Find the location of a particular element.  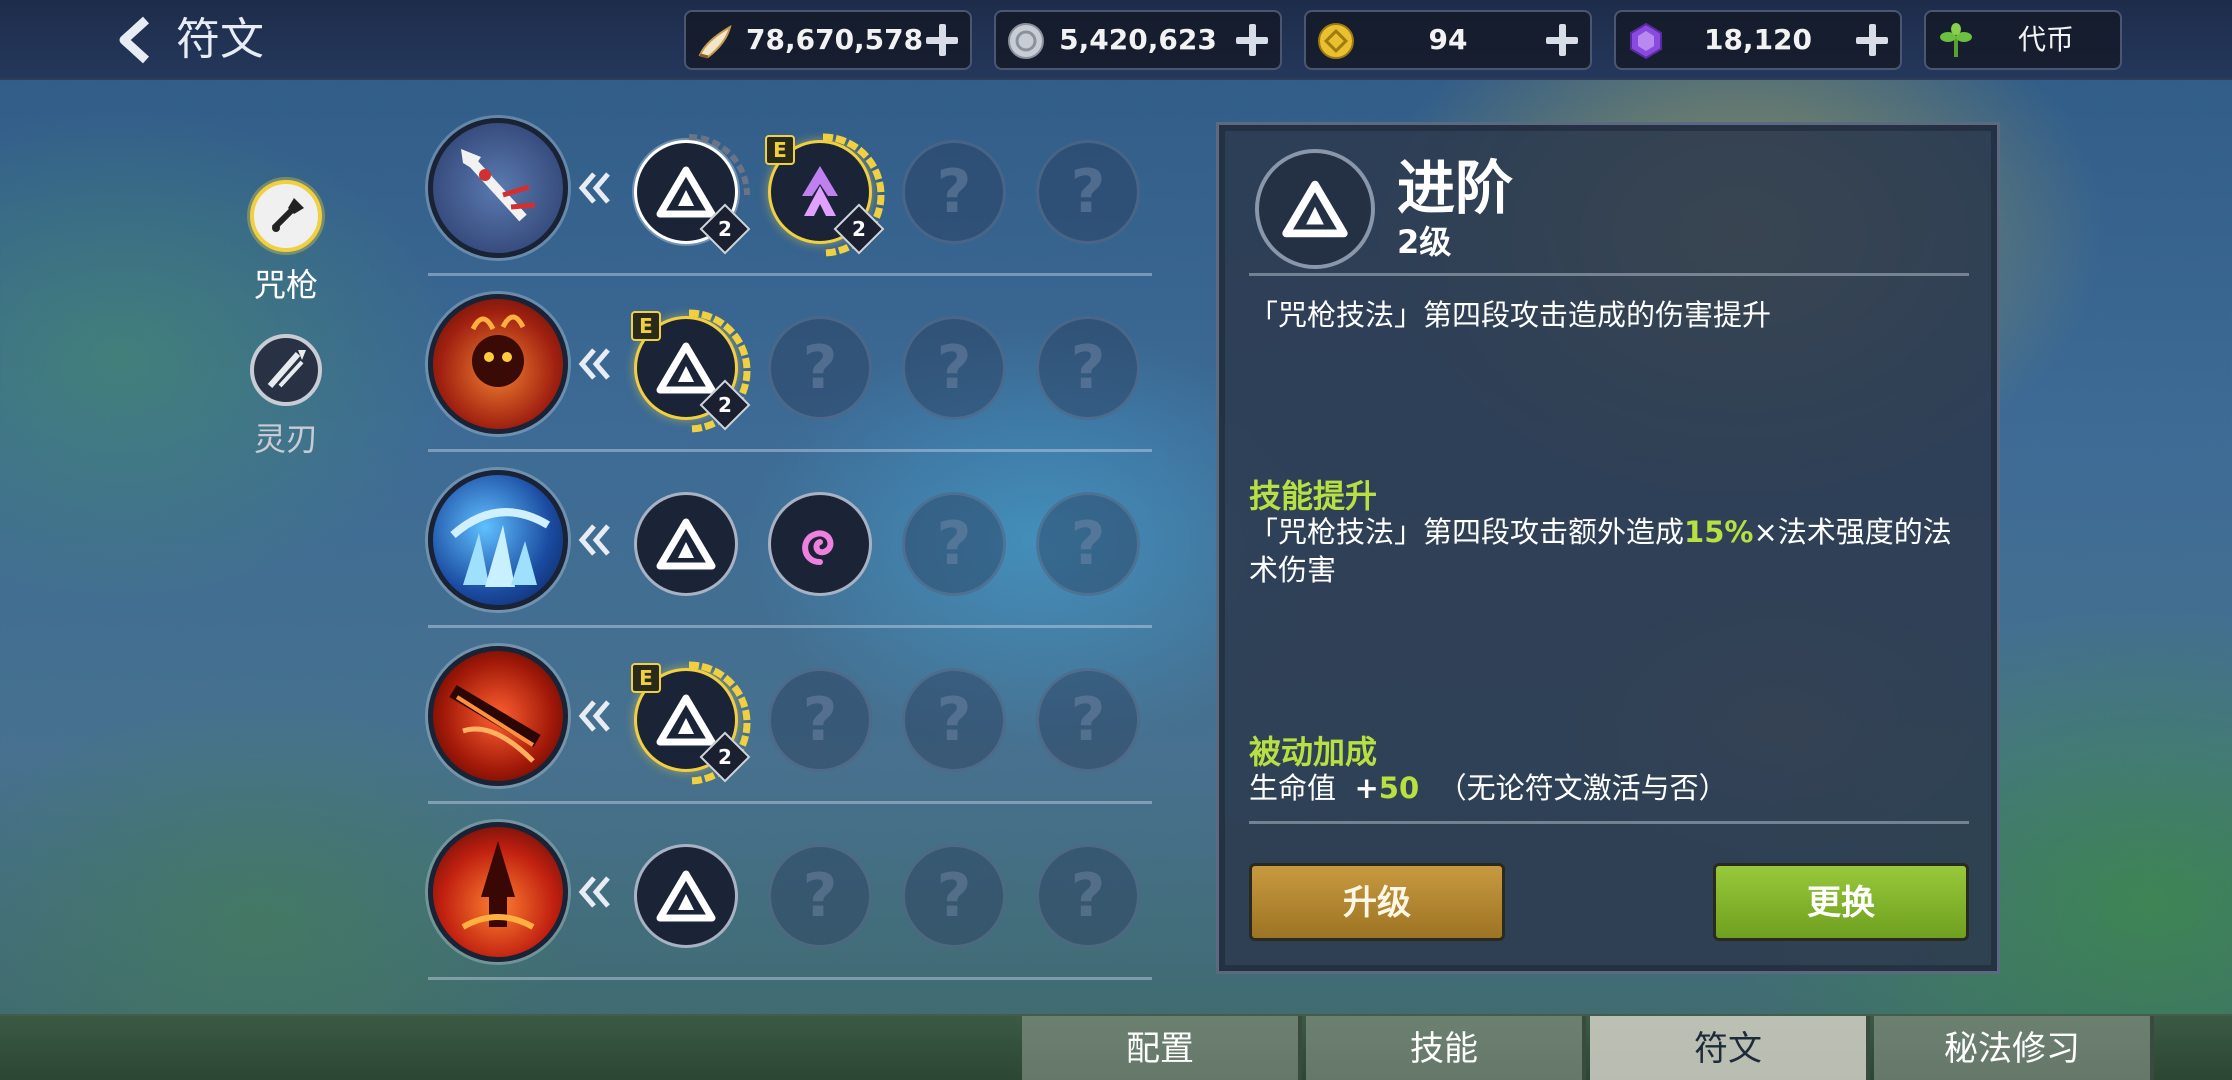

weapon-label: 咒枪 is located at coordinates (285, 285).